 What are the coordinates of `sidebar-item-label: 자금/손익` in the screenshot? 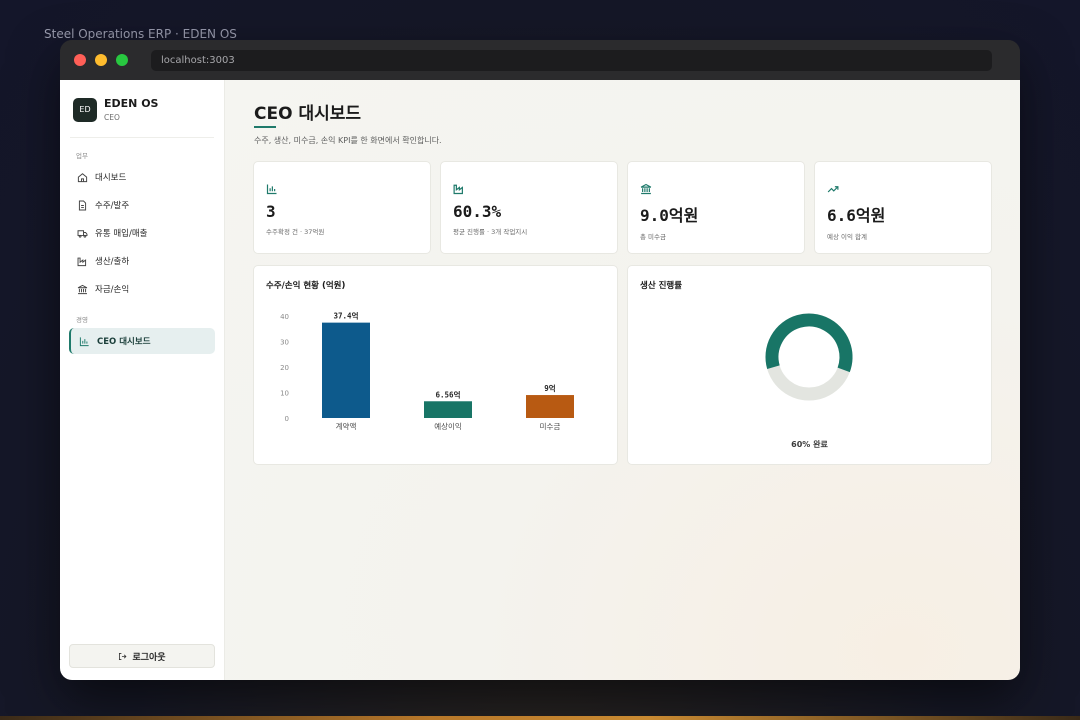 It's located at (112, 290).